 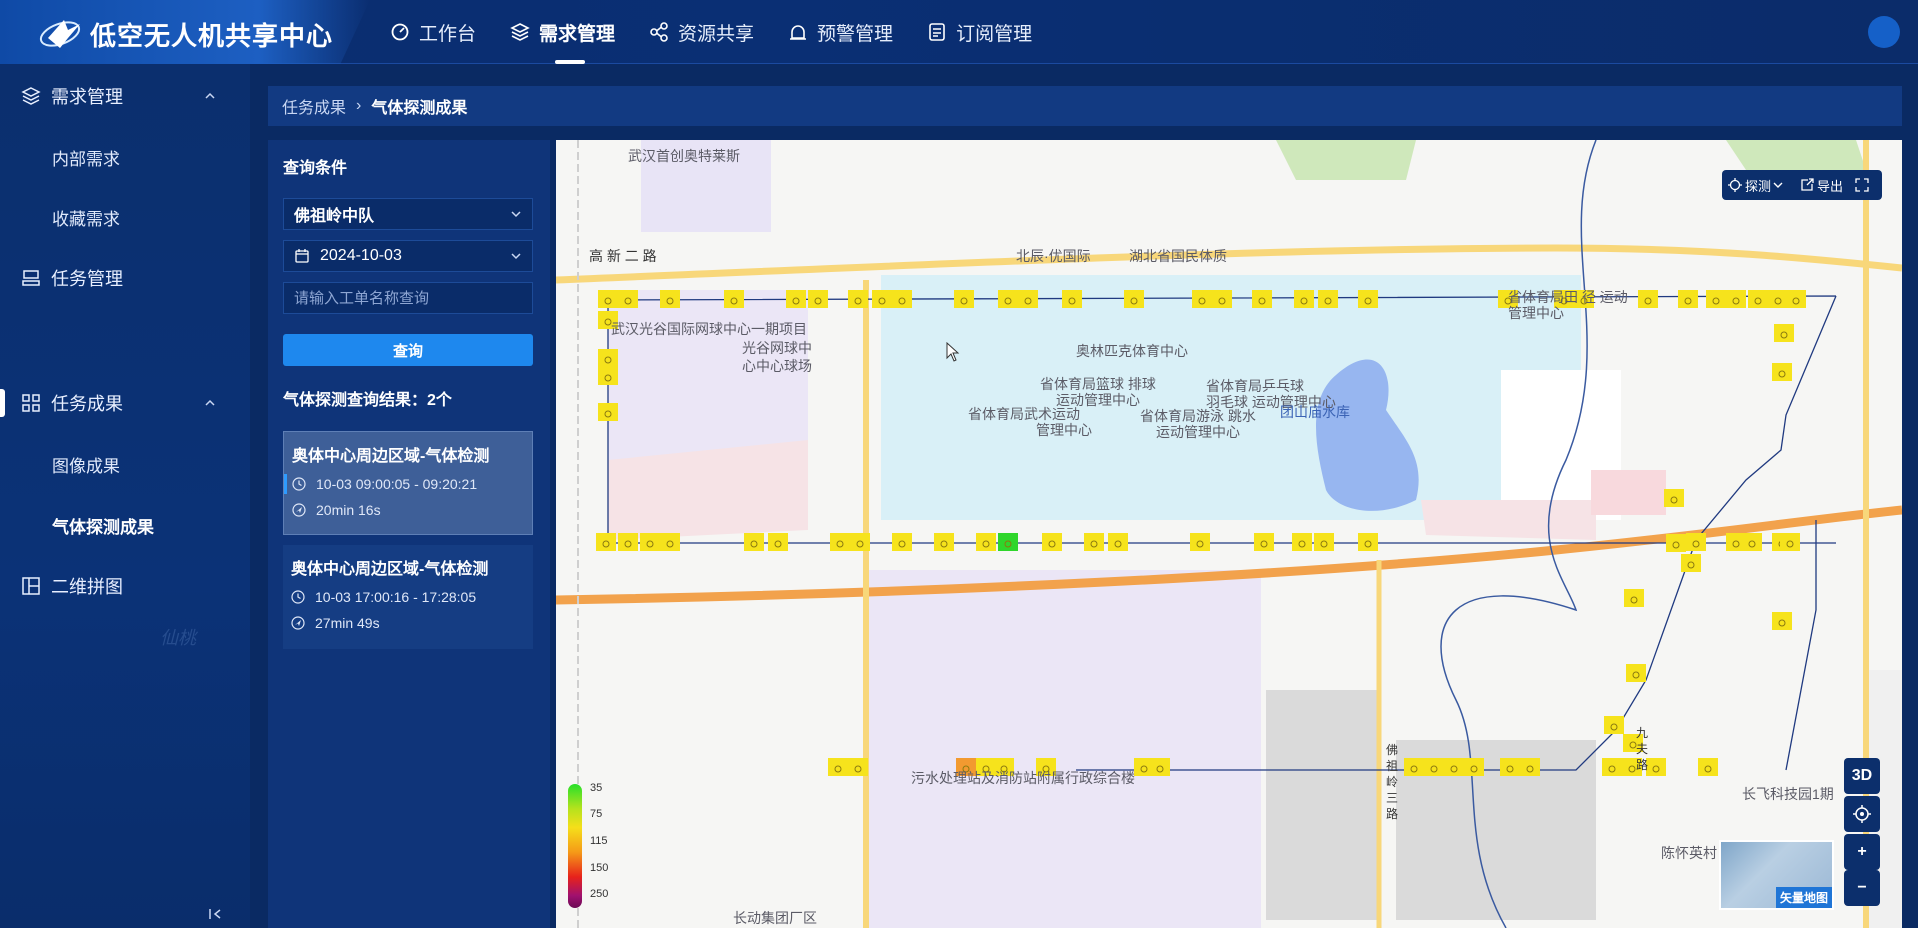 I want to click on map-label: 光谷网球中, so click(x=777, y=348).